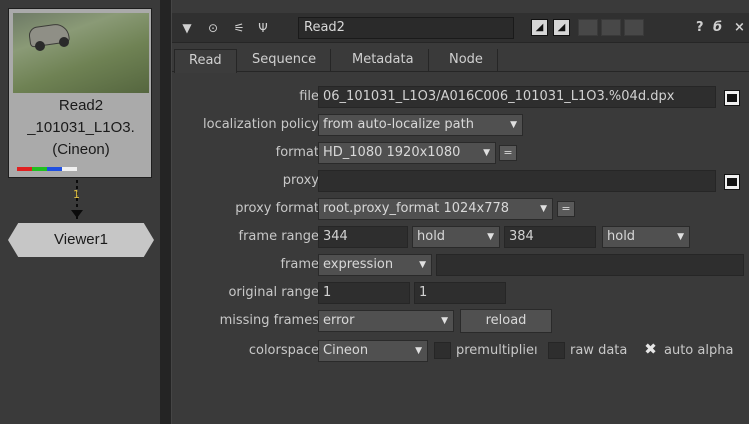 The image size is (749, 424). What do you see at coordinates (363, 237) in the screenshot?
I see `frame-range-first-input: 344` at bounding box center [363, 237].